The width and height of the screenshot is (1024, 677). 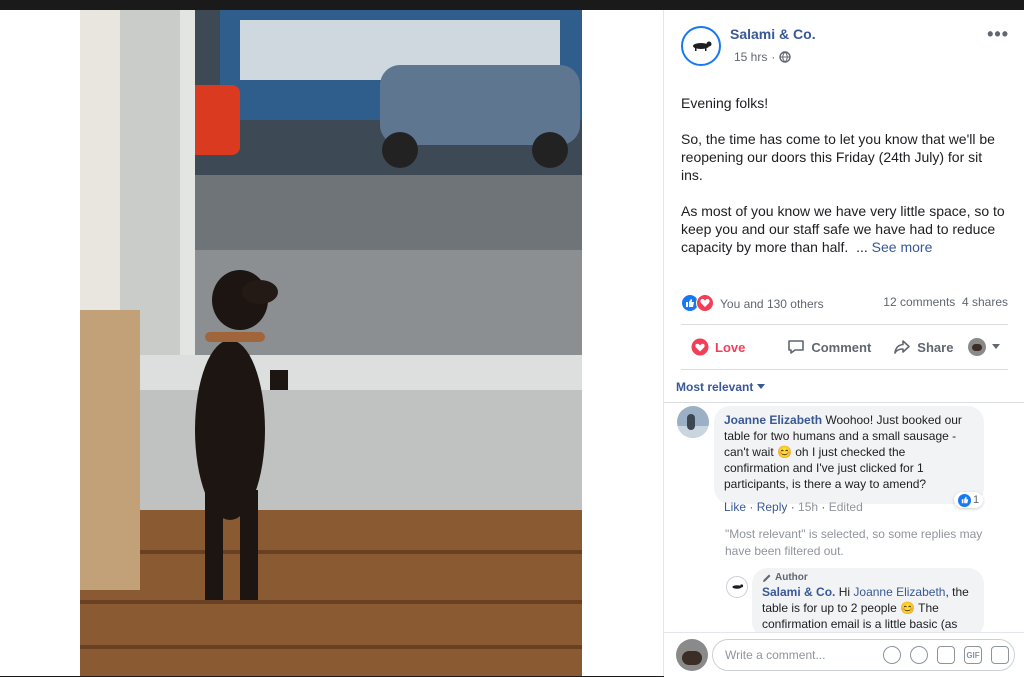 What do you see at coordinates (844, 592) in the screenshot?
I see `reply-text-prefix: Hi` at bounding box center [844, 592].